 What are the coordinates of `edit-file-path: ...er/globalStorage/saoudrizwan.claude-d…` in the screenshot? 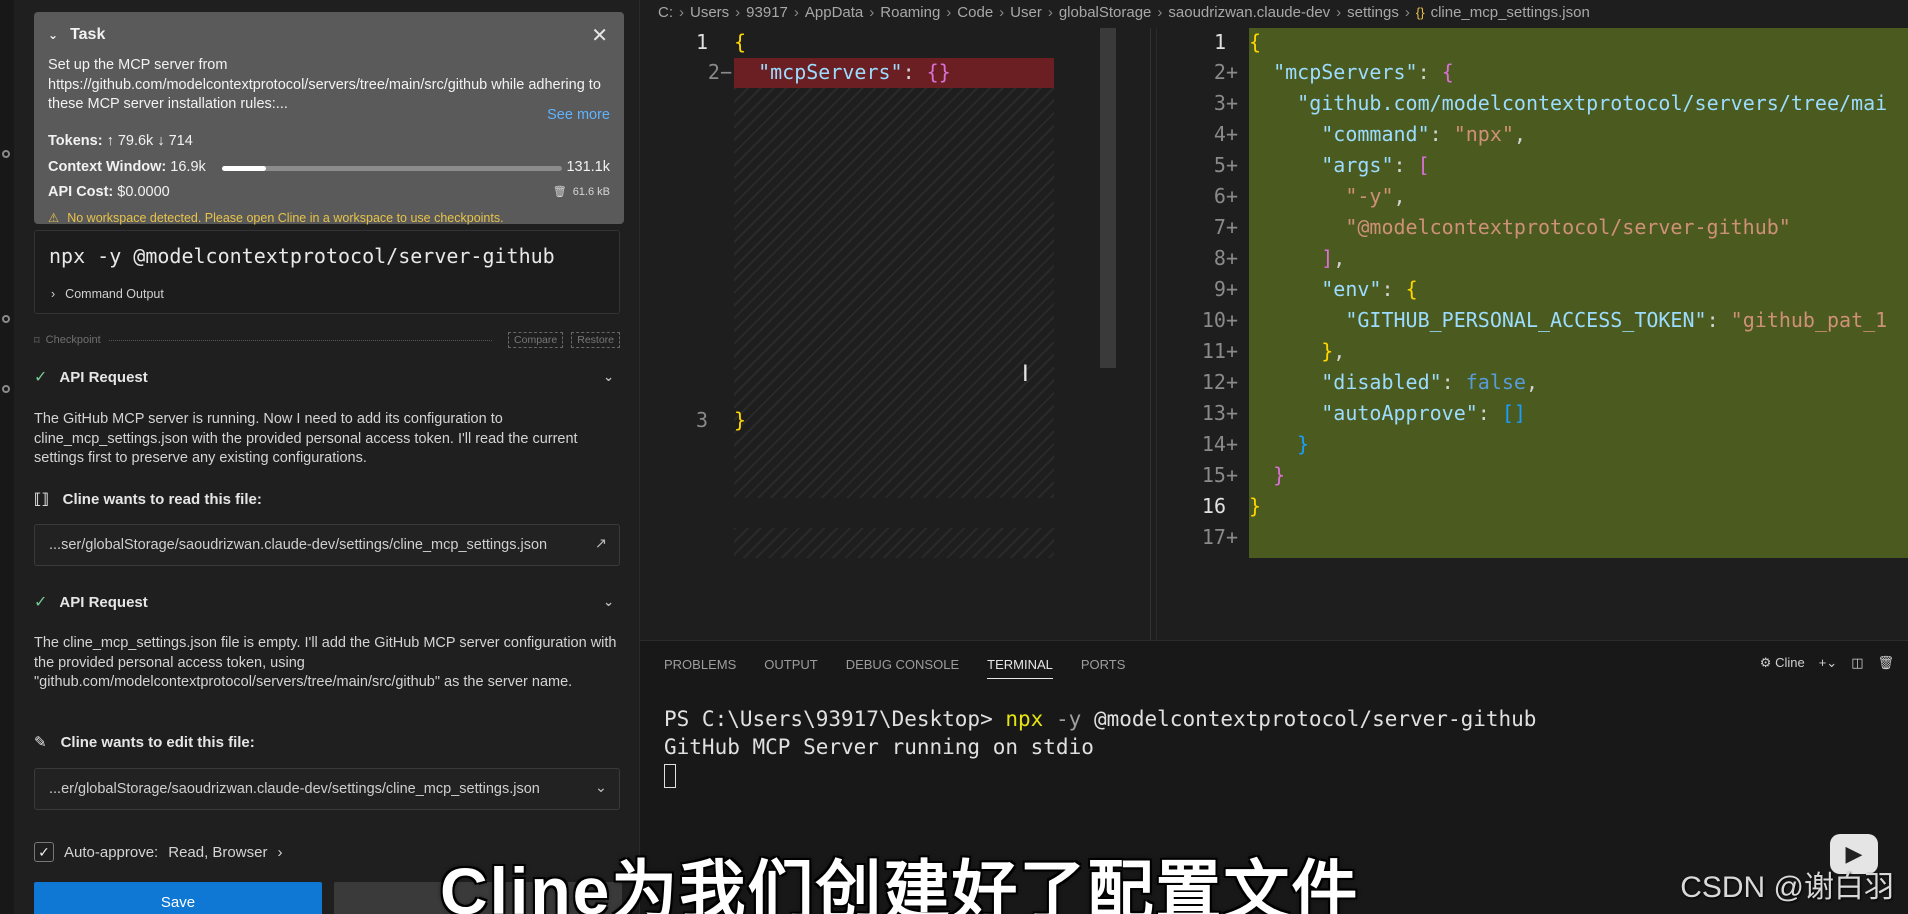 It's located at (327, 789).